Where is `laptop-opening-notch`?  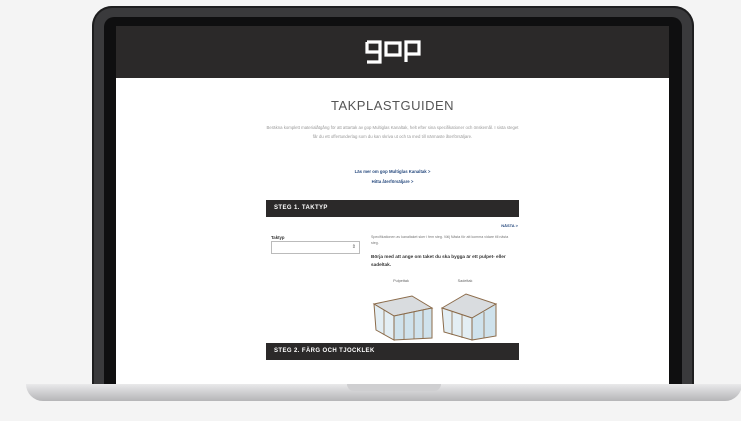
laptop-opening-notch is located at coordinates (394, 387).